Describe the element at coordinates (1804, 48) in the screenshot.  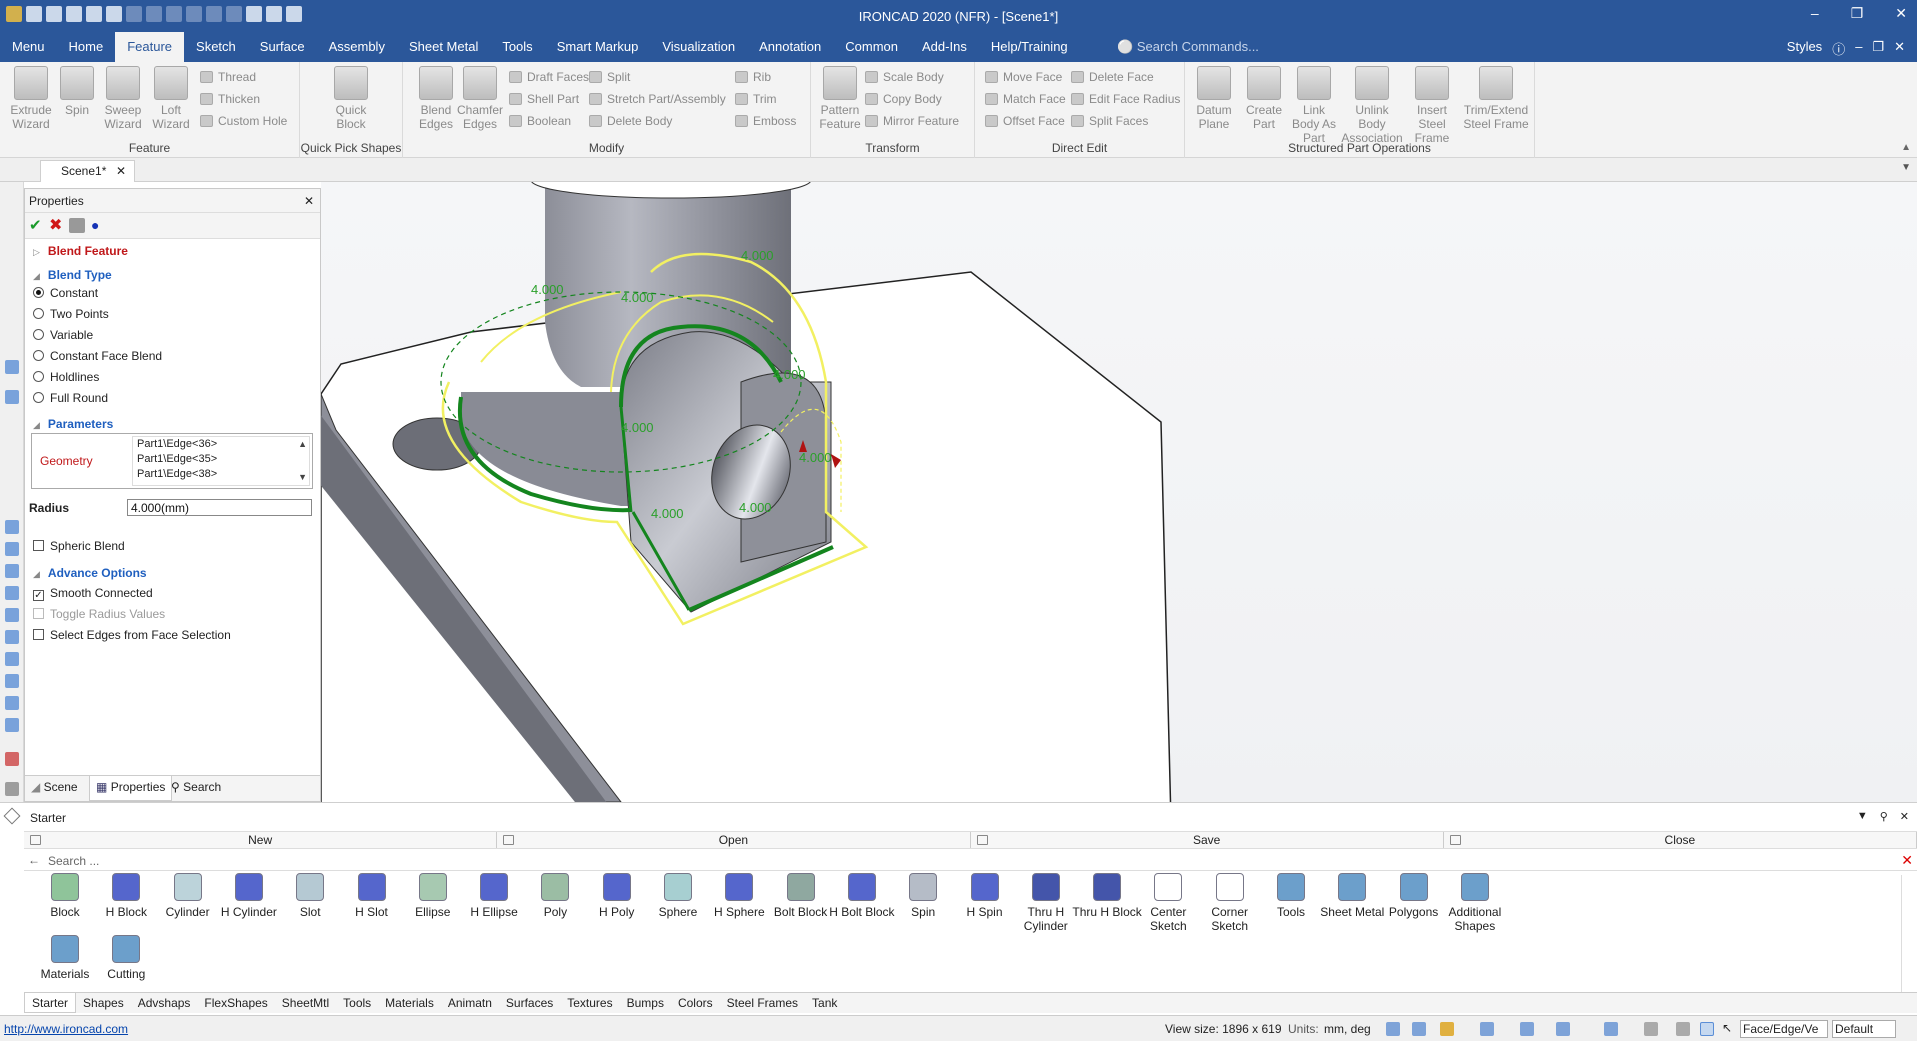
I see `styles-menu: Styles` at that location.